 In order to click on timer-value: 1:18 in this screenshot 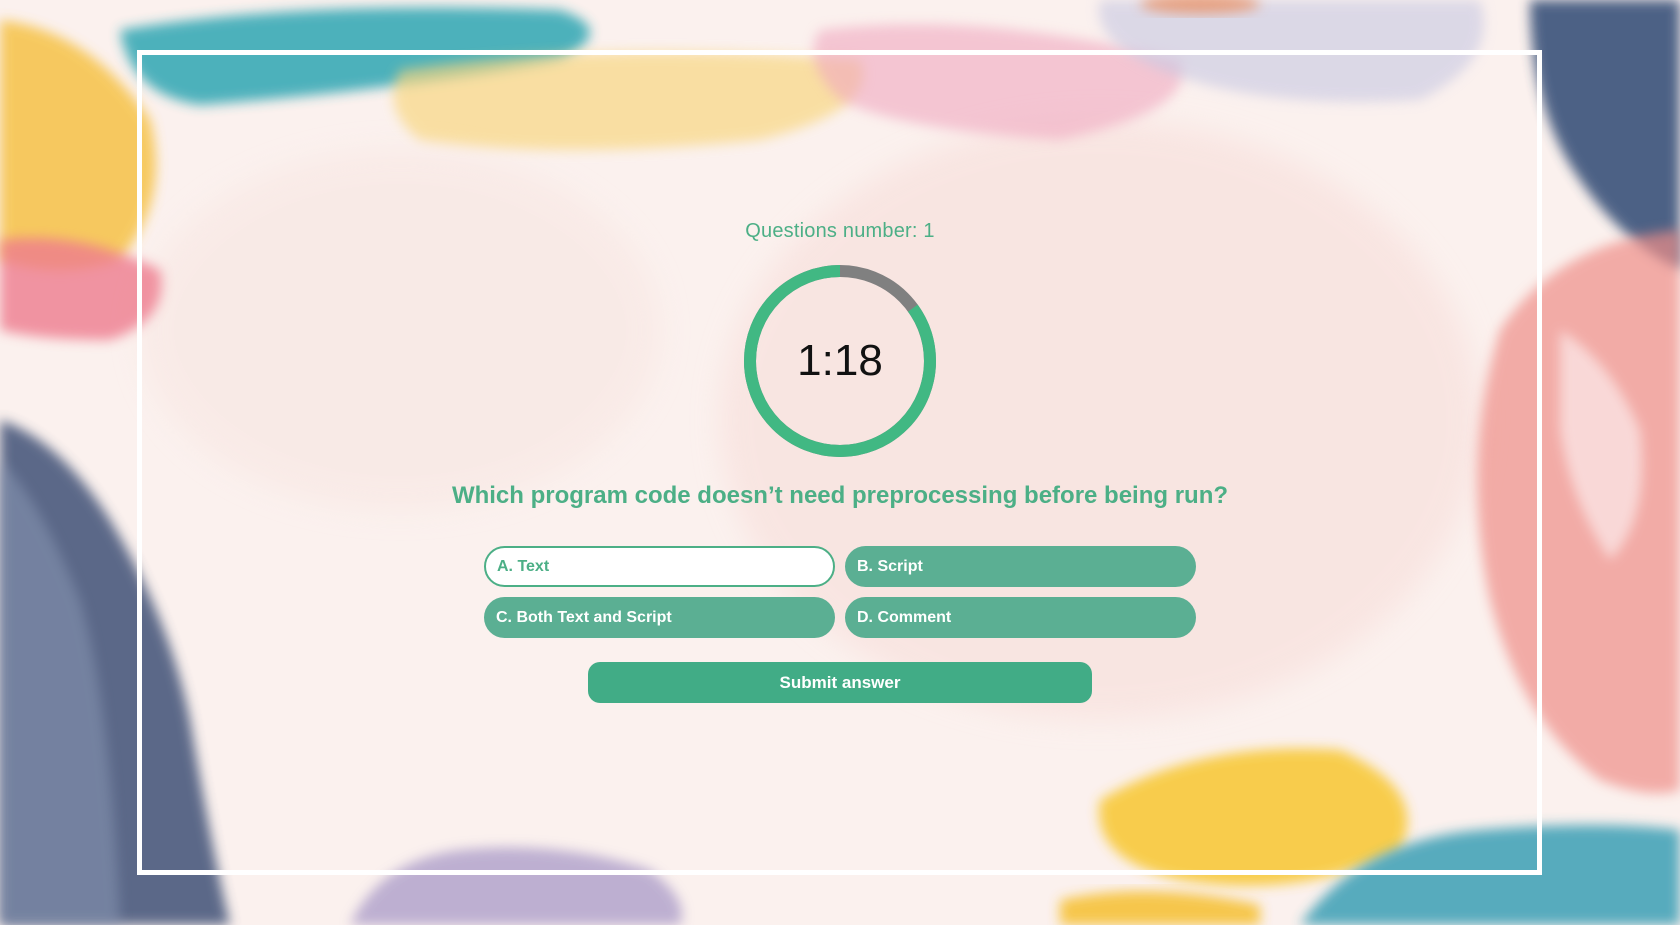, I will do `click(840, 360)`.